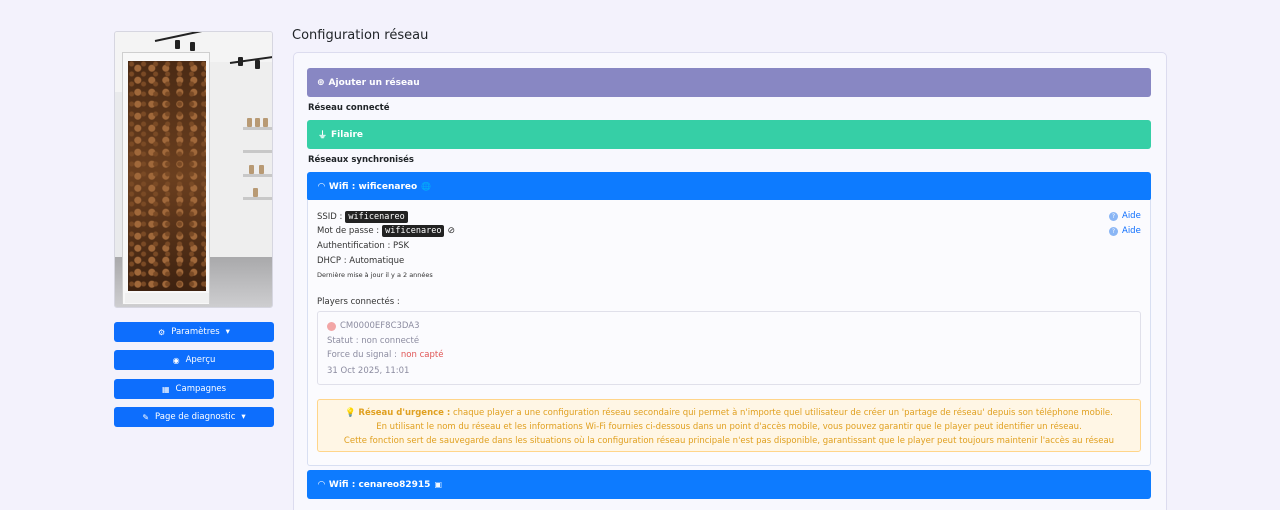 This screenshot has width=1280, height=510. I want to click on diagnostic-label: Page de diagnostic, so click(195, 417).